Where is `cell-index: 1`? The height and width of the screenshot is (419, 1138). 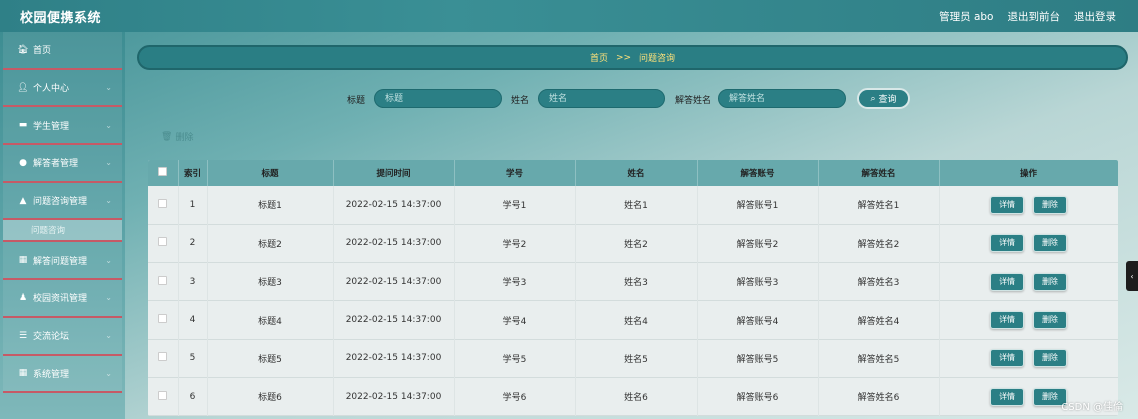
cell-index: 1 is located at coordinates (193, 205).